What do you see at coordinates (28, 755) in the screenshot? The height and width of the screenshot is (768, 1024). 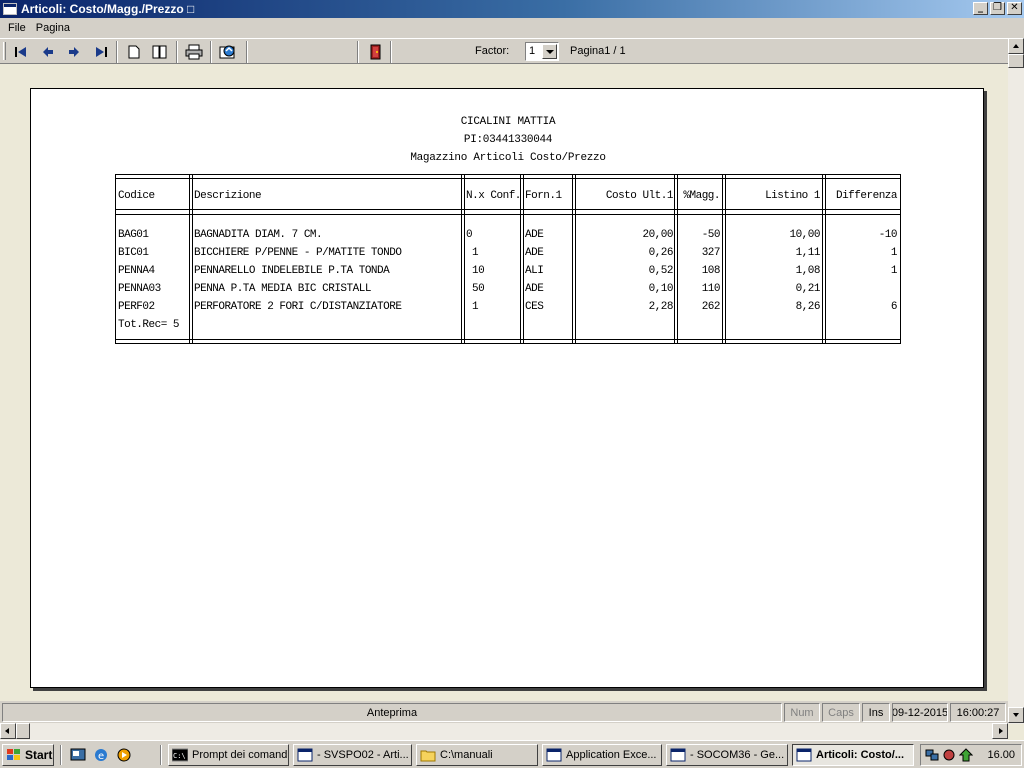 I see `start-button: Start` at bounding box center [28, 755].